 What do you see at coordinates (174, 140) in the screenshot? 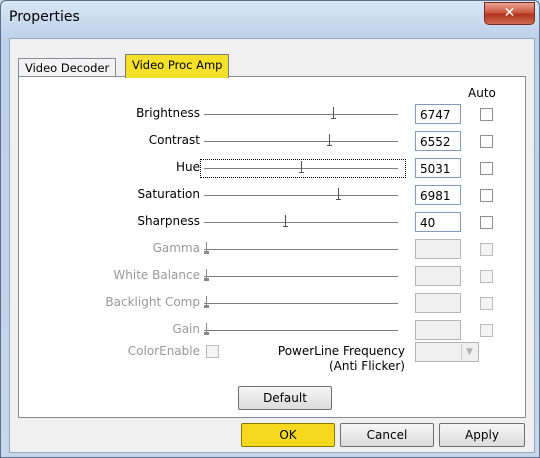
I see `property-label: Contrast` at bounding box center [174, 140].